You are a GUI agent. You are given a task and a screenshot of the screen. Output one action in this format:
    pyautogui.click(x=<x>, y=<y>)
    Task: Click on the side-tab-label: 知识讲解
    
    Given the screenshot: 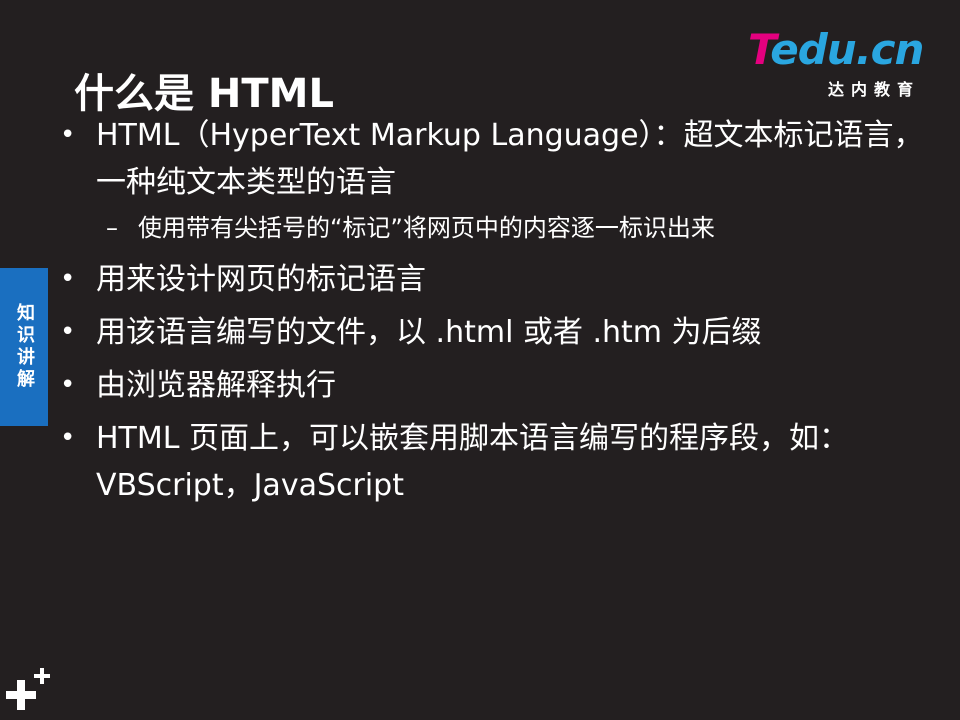 What is the action you would take?
    pyautogui.click(x=24, y=347)
    